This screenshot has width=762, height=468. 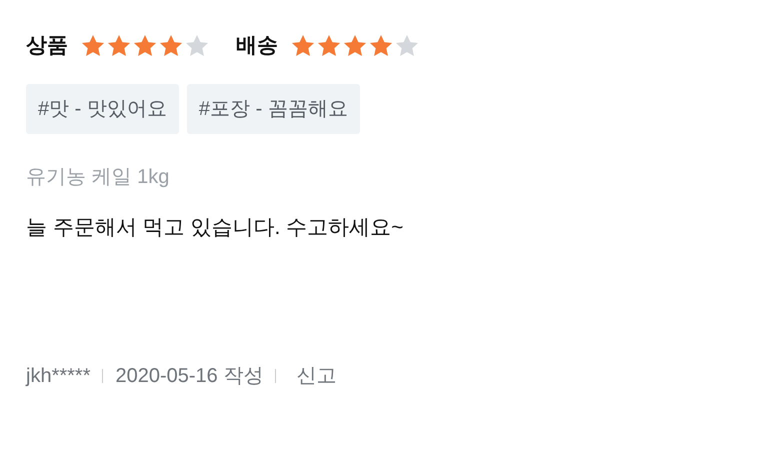 I want to click on report-link: 신고, so click(x=316, y=376).